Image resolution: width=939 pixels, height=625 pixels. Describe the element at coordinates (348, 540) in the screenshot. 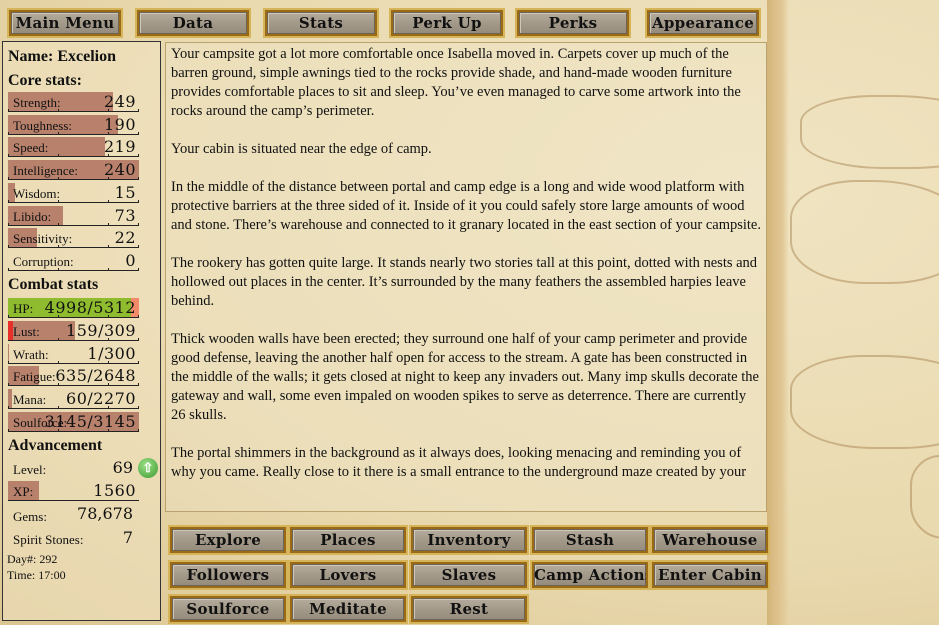

I see `places-button: Places` at that location.